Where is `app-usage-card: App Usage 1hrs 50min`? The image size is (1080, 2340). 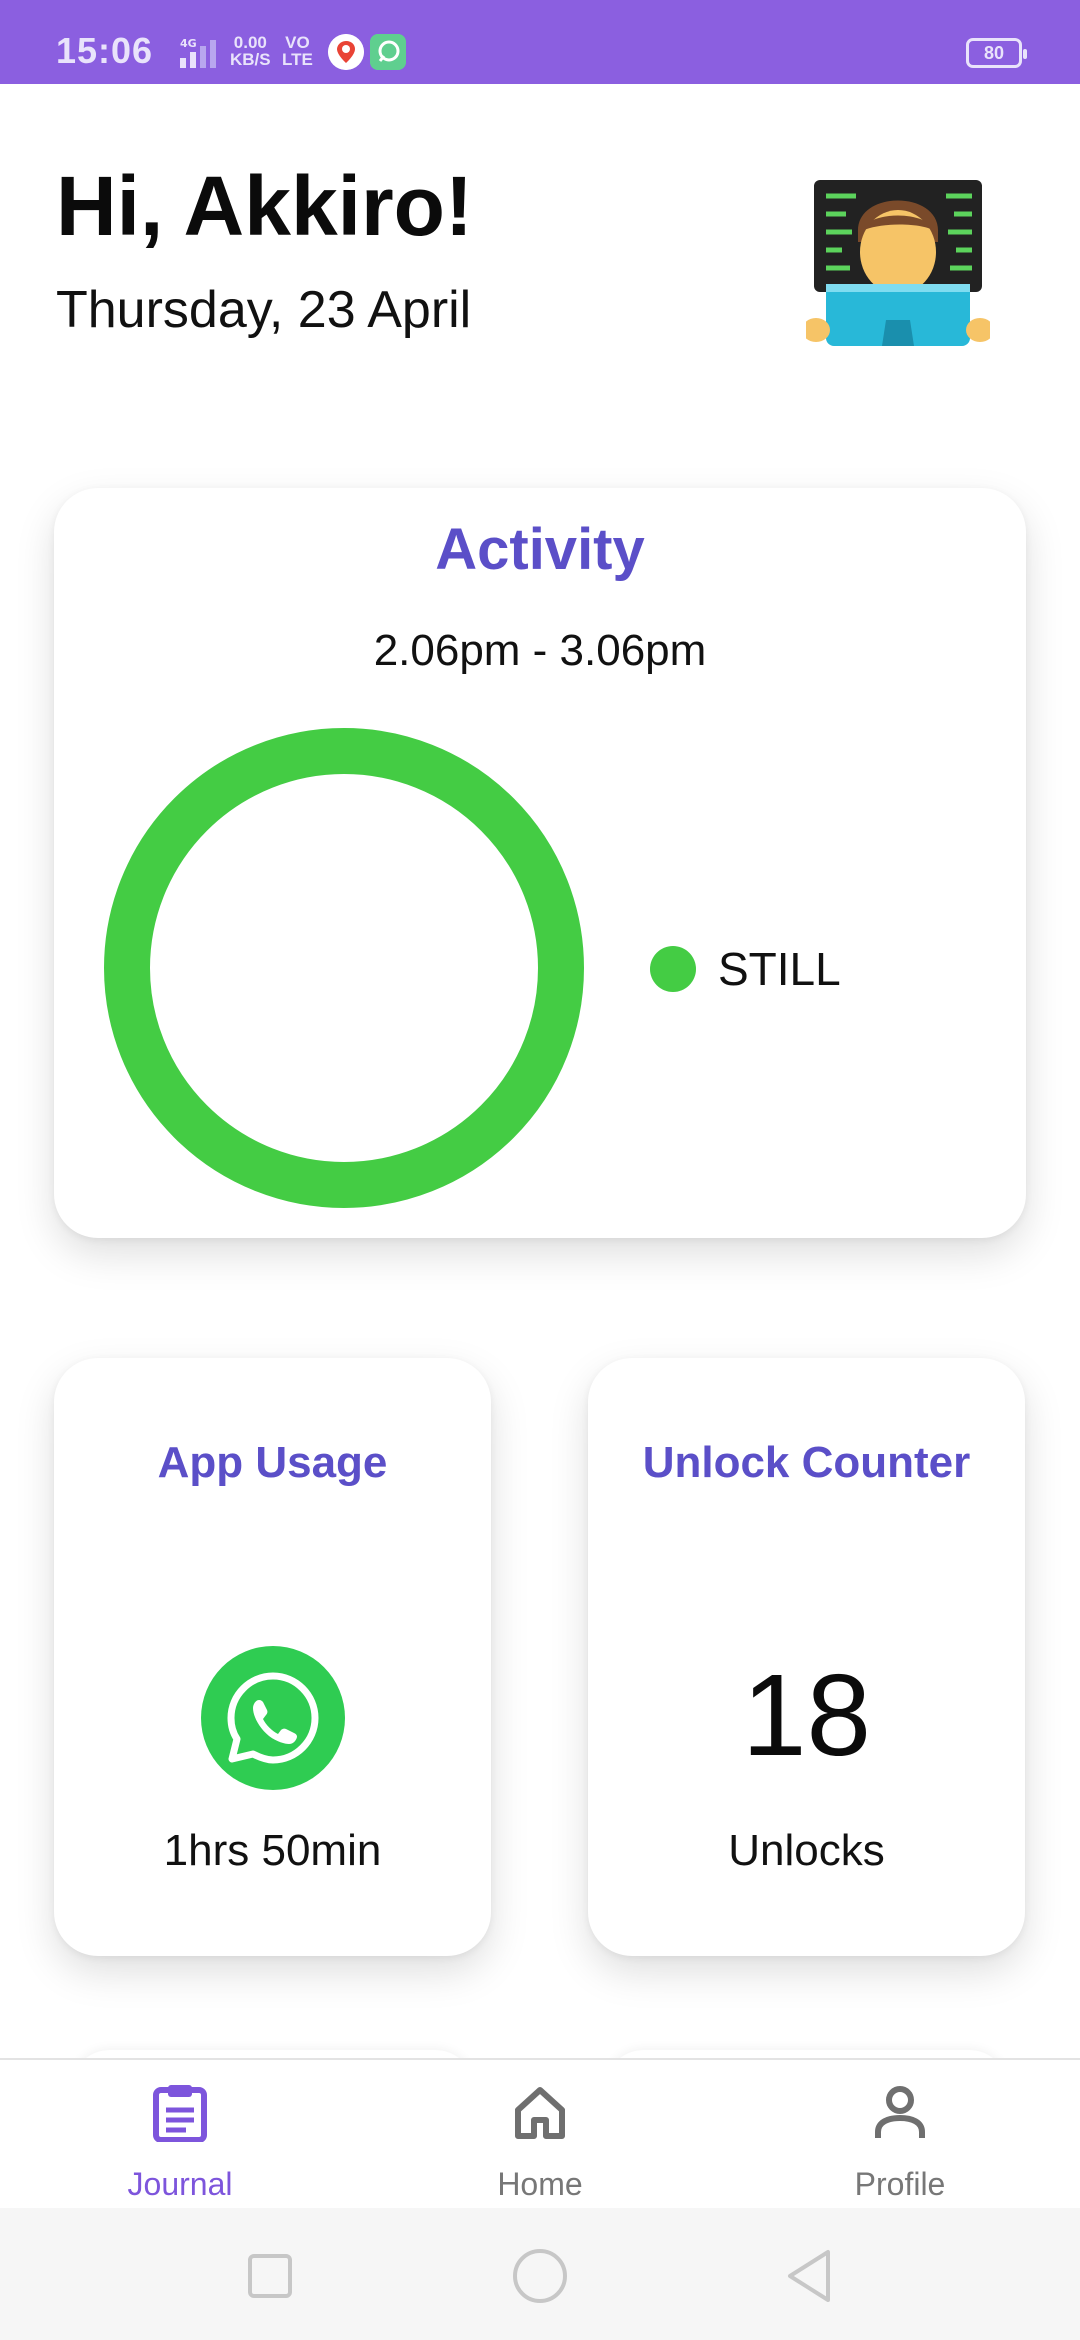
app-usage-card: App Usage 1hrs 50min is located at coordinates (272, 1657).